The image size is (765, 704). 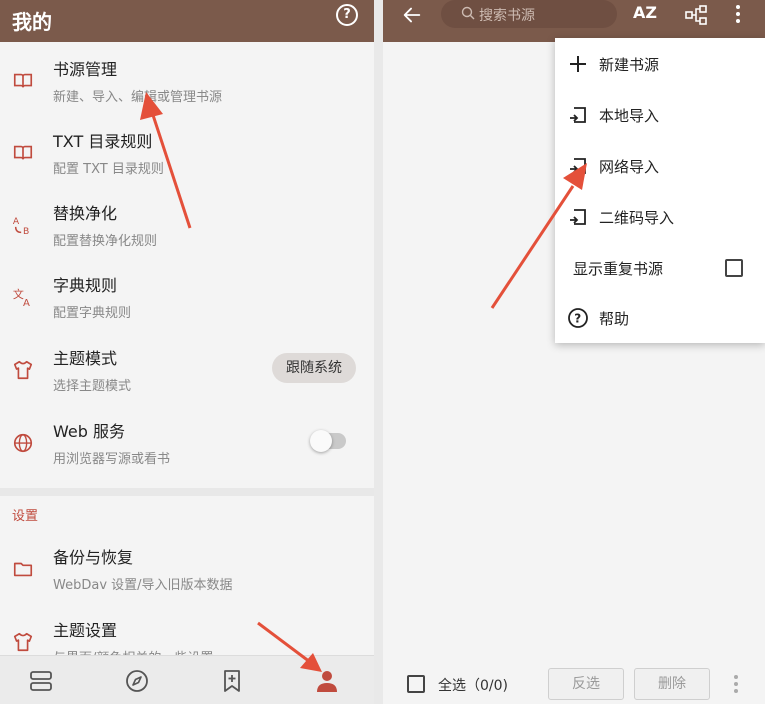 I want to click on page-title: 我的, so click(x=32, y=22).